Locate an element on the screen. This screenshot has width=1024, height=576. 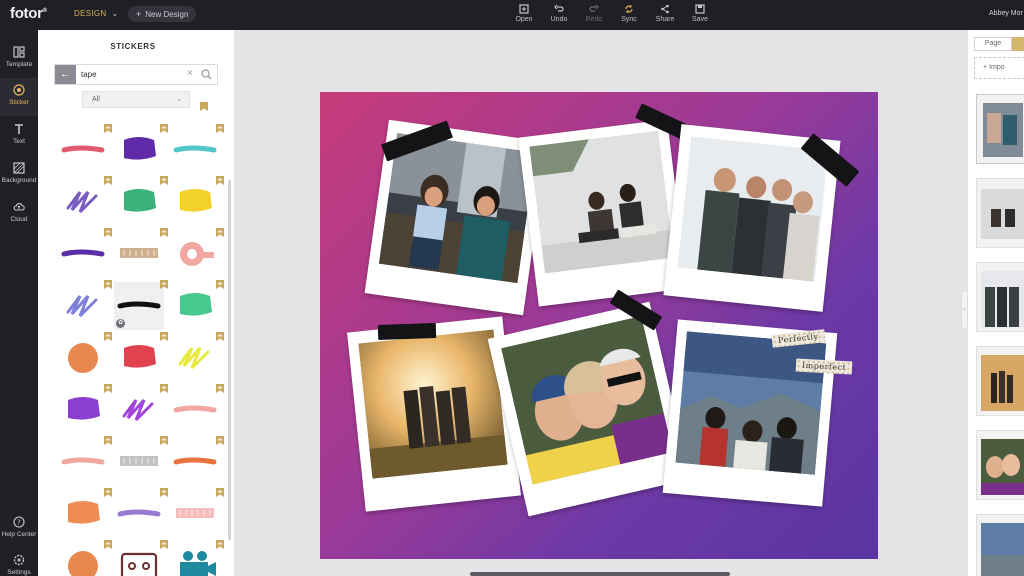
polaroid-friends-sitting is located at coordinates (603, 213).